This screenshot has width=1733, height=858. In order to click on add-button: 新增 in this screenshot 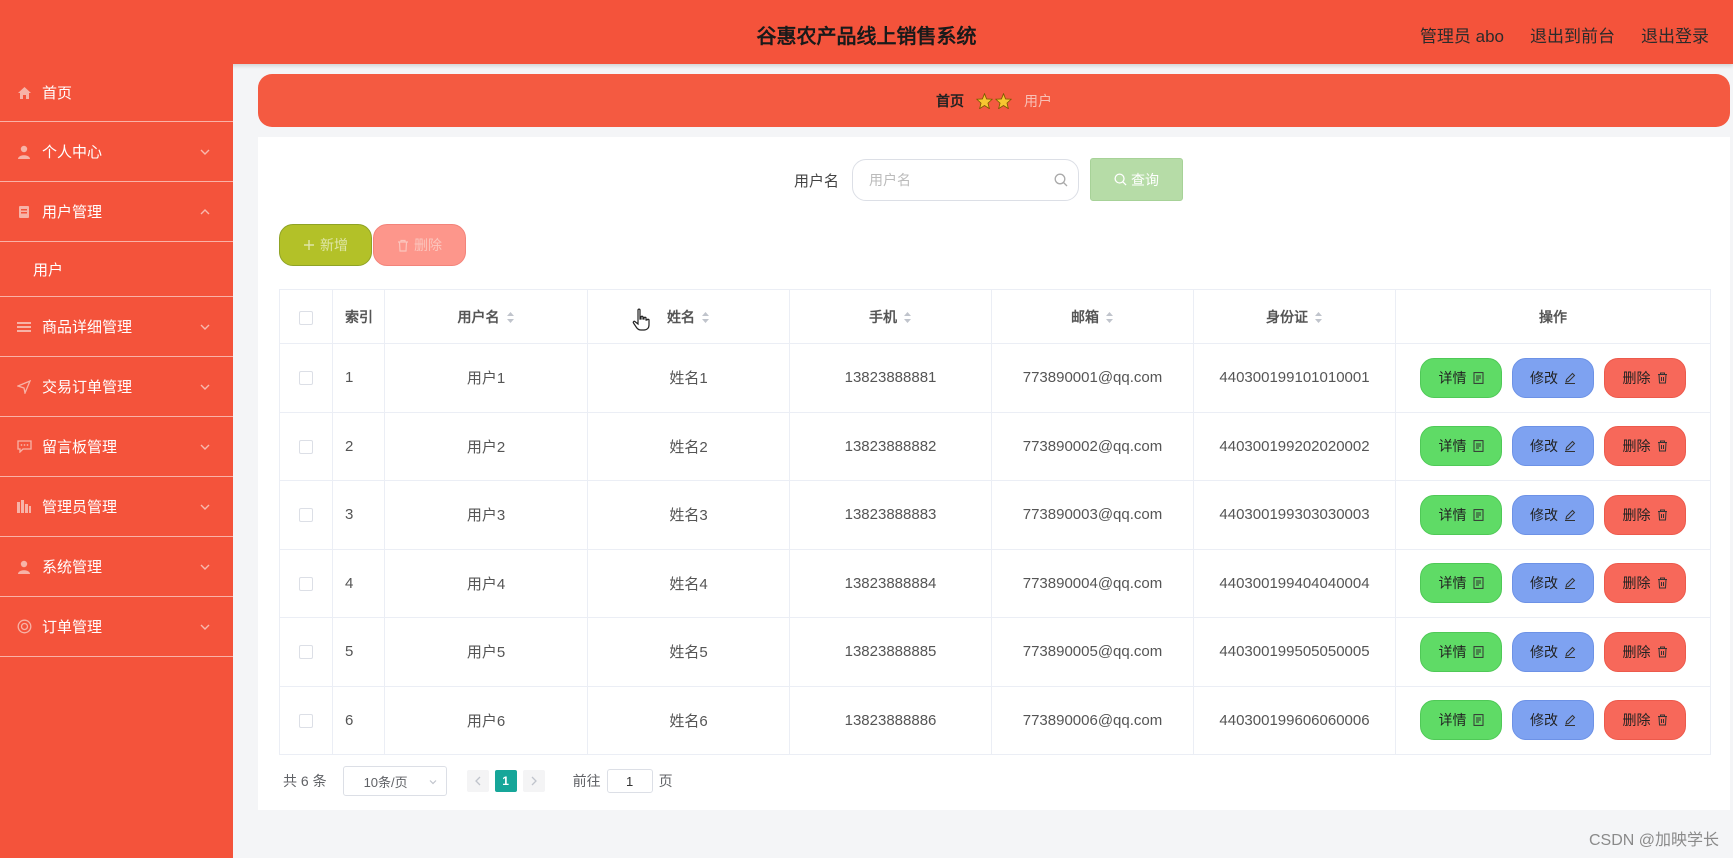, I will do `click(325, 245)`.